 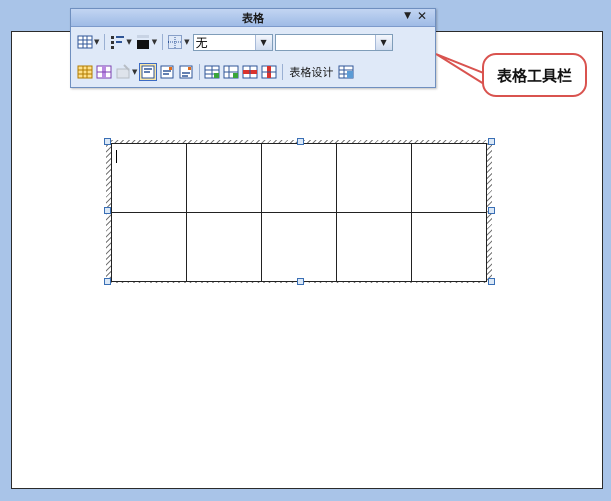 I want to click on insert-table-icon, so click(x=85, y=42).